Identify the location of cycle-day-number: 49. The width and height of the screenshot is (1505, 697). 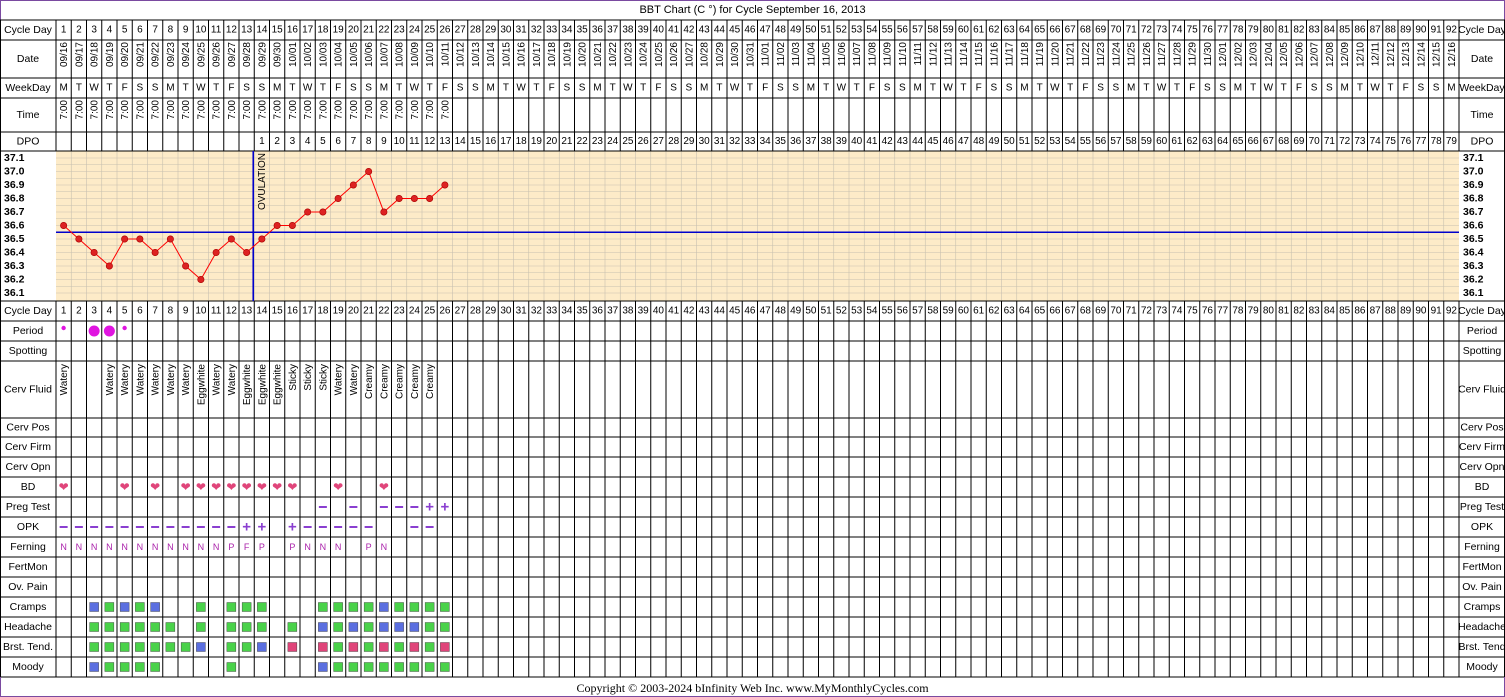
(796, 30).